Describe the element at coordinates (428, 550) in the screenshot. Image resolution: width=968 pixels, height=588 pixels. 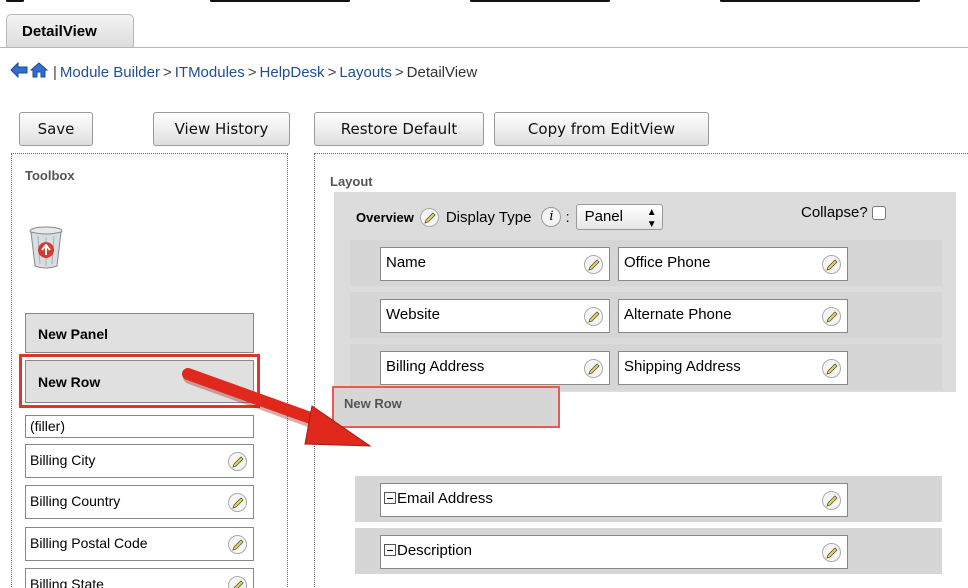
I see `field-label: Description` at that location.